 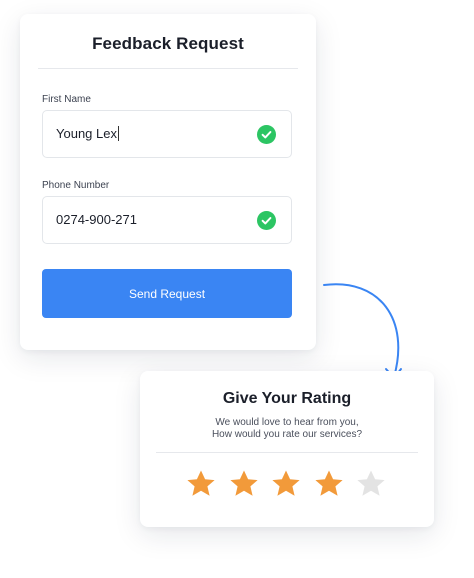 What do you see at coordinates (87, 133) in the screenshot?
I see `first-name-value: Young Lex` at bounding box center [87, 133].